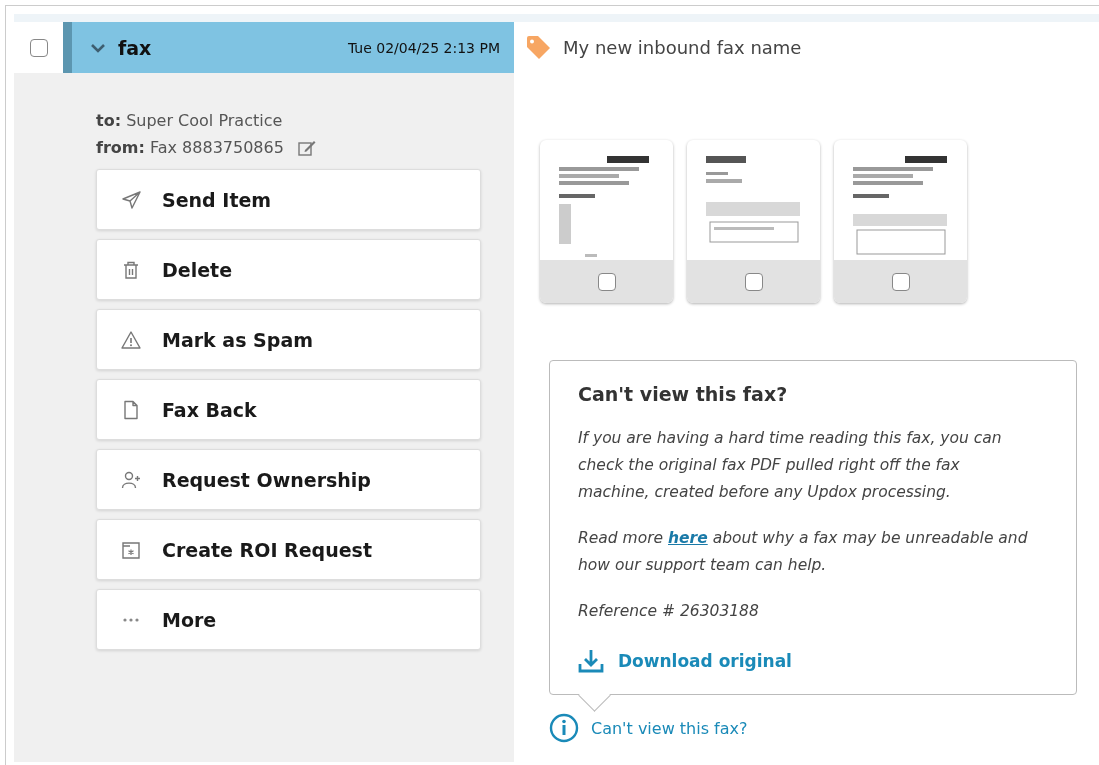 This screenshot has width=1099, height=765. What do you see at coordinates (288, 619) in the screenshot?
I see `action-button: More` at bounding box center [288, 619].